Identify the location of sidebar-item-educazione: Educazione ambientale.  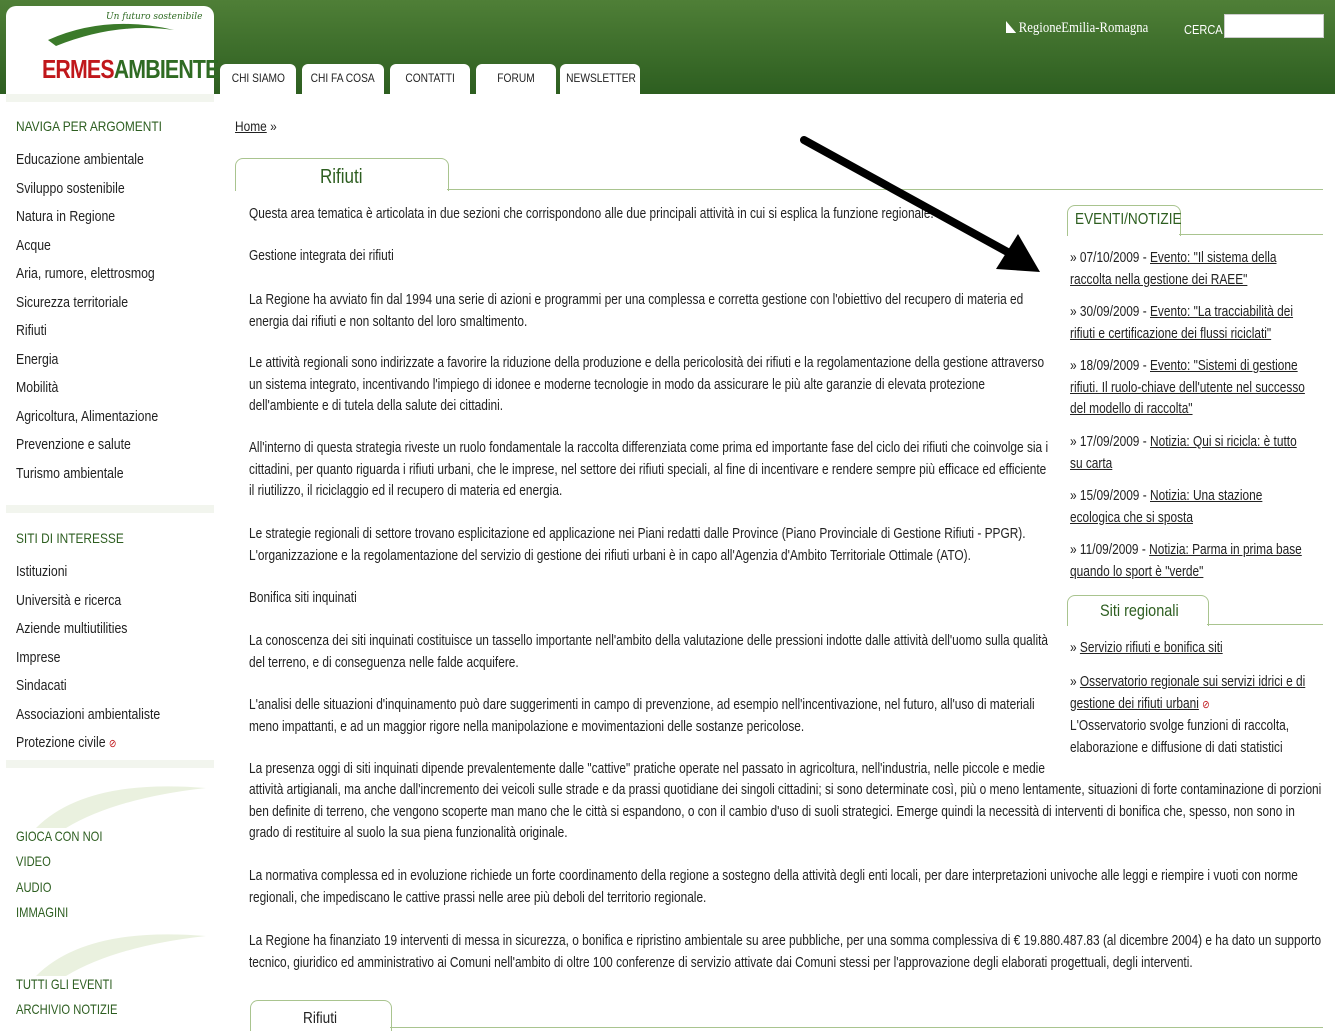
(80, 159).